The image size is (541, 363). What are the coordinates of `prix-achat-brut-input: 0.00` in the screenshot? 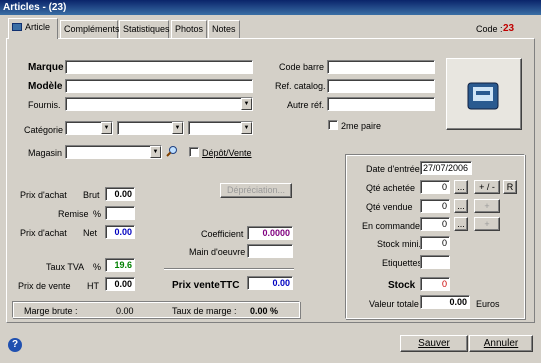 It's located at (120, 194).